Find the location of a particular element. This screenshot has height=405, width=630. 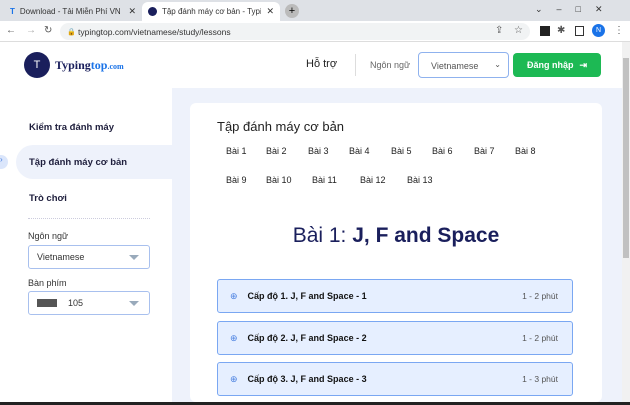

lesson-button: Bài 13 is located at coordinates (420, 180).